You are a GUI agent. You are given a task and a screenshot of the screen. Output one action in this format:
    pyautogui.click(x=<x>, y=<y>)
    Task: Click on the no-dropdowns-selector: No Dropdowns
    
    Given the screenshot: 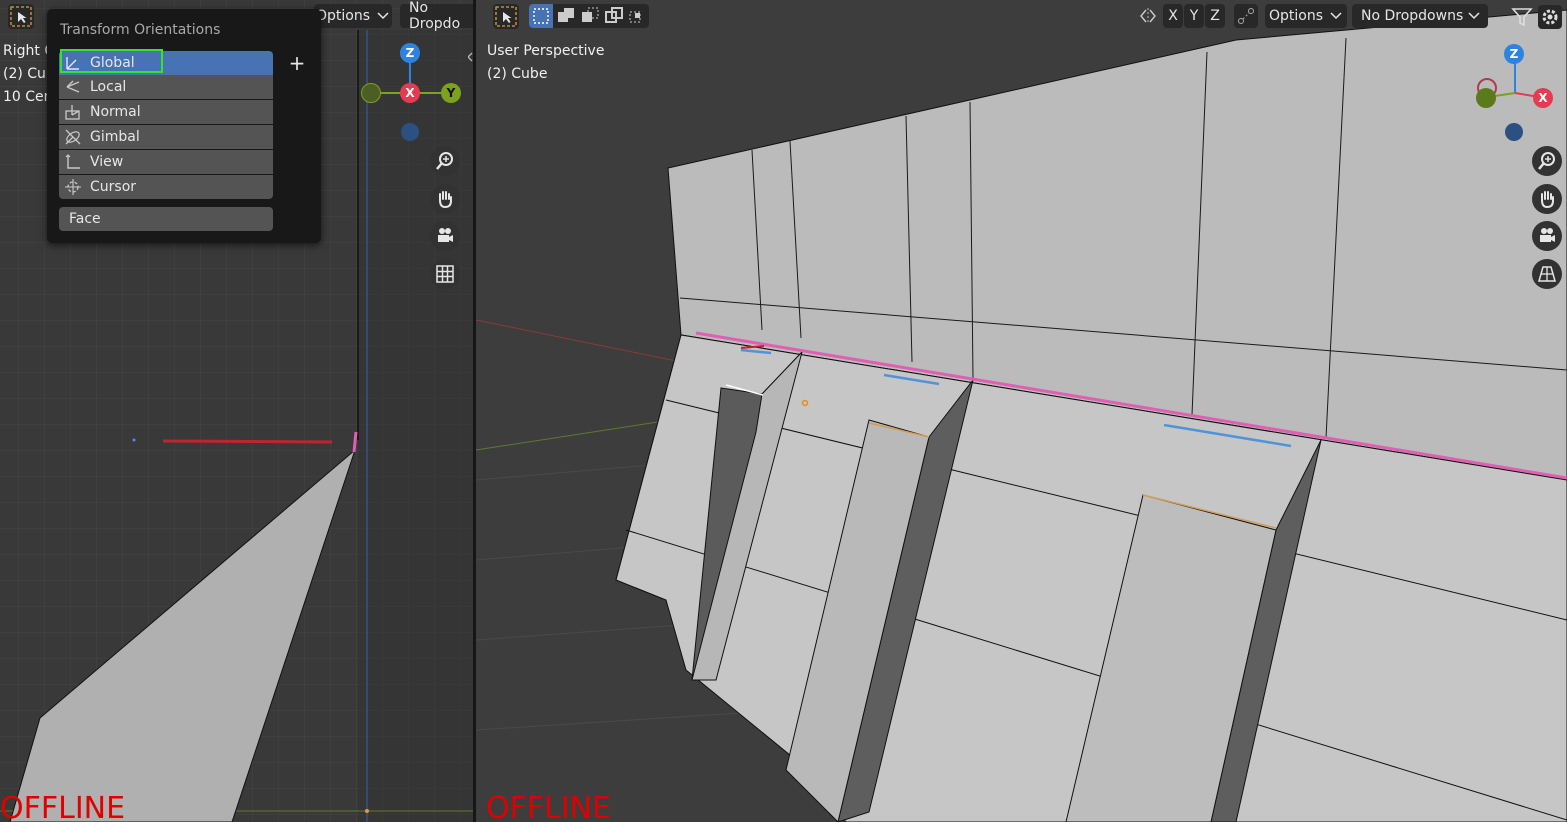 What is the action you would take?
    pyautogui.click(x=1420, y=16)
    